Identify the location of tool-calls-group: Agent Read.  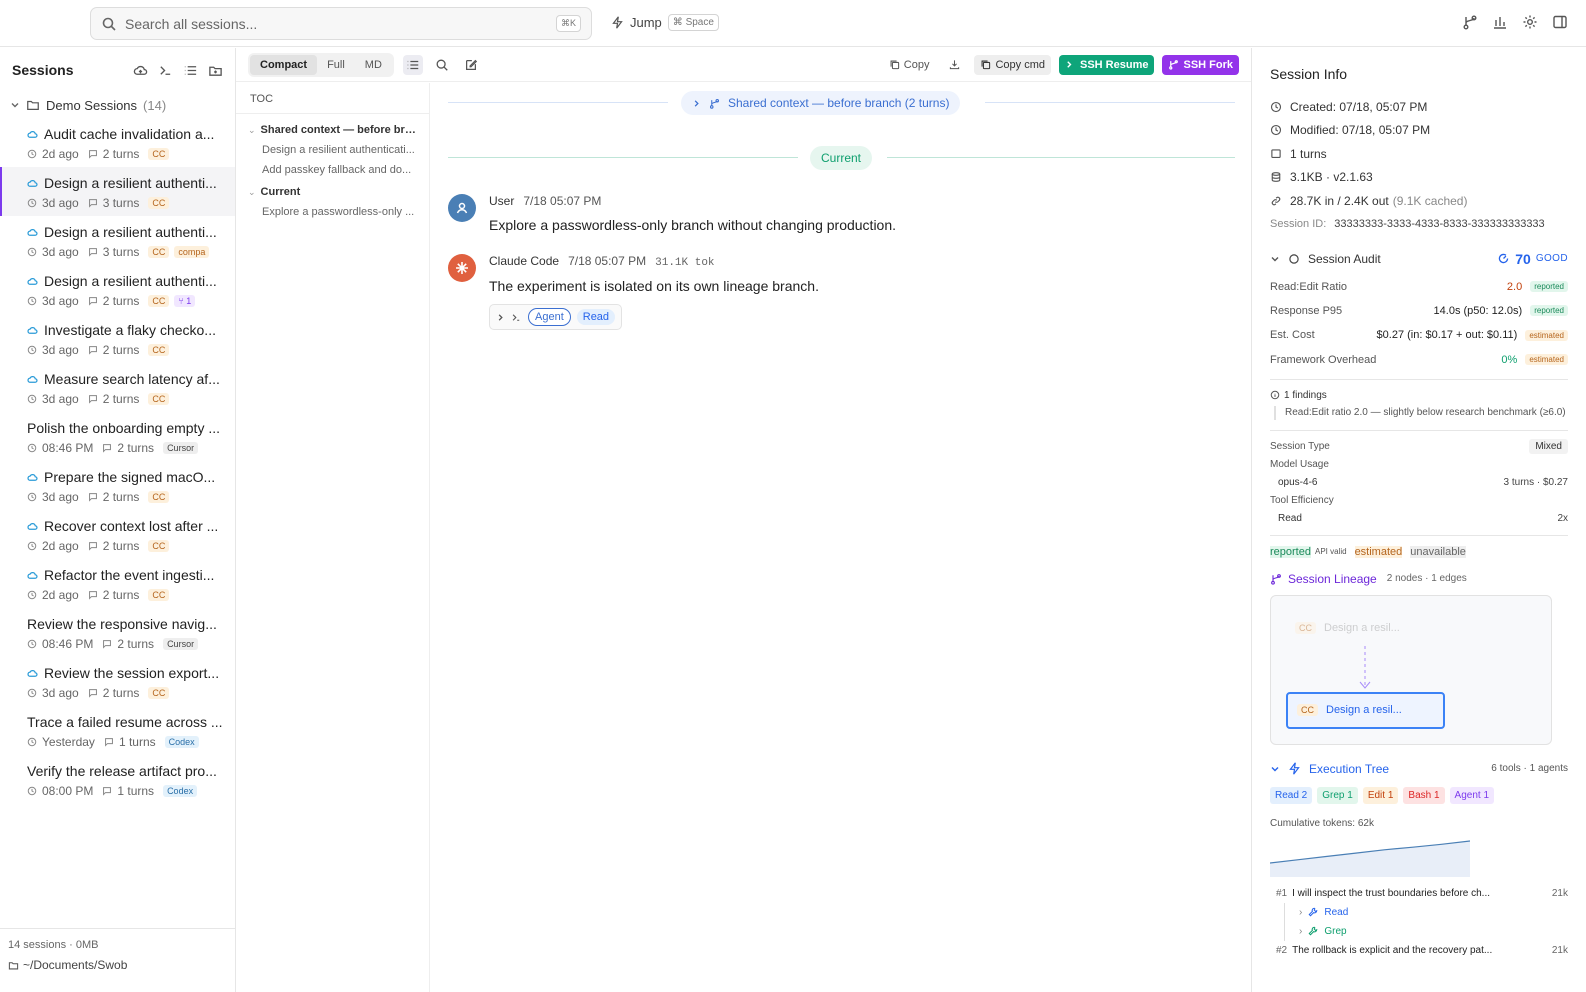
(556, 317).